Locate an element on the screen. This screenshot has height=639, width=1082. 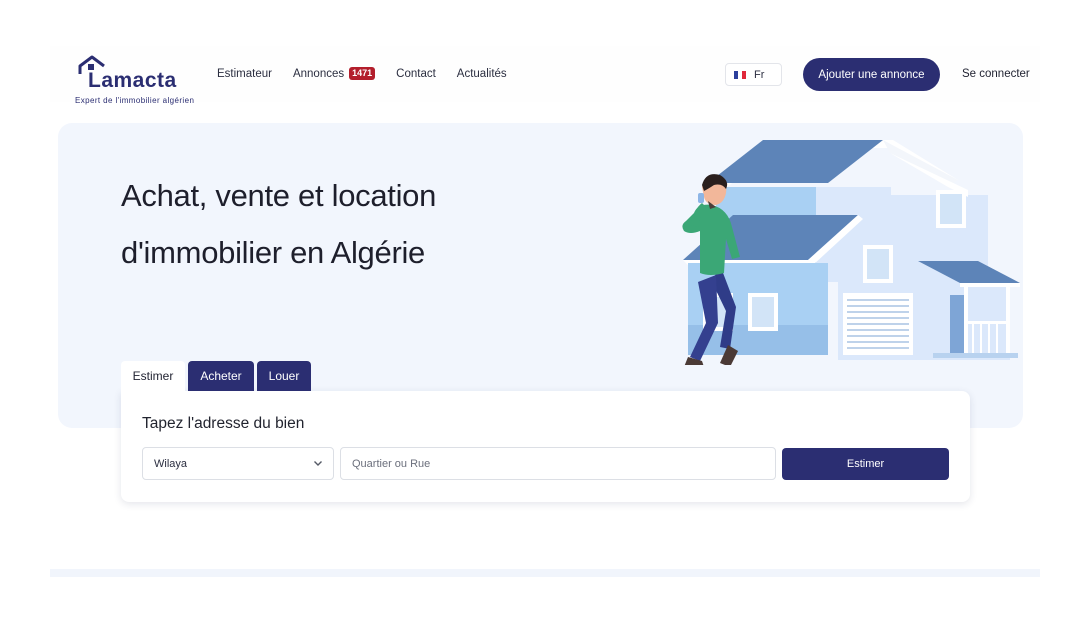
hero-title-line2: d'immobilier en Algérie is located at coordinates (273, 252).